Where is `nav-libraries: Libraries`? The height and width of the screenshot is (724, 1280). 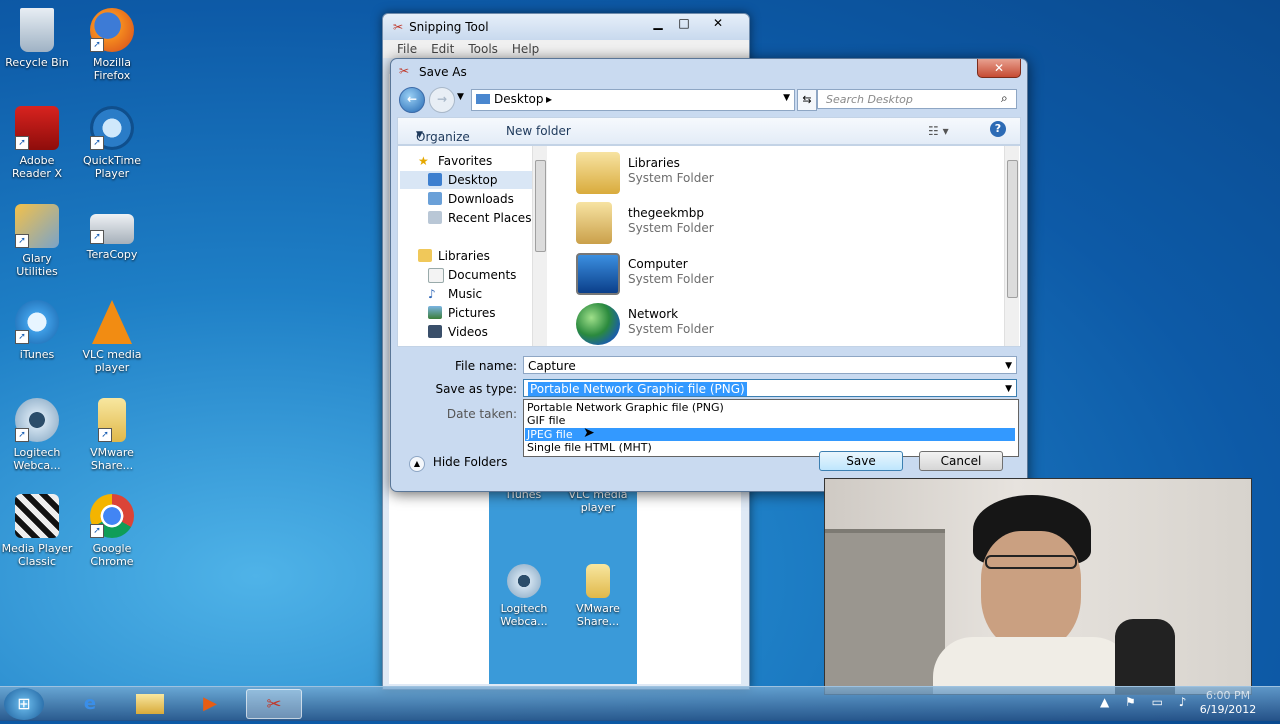 nav-libraries: Libraries is located at coordinates (454, 256).